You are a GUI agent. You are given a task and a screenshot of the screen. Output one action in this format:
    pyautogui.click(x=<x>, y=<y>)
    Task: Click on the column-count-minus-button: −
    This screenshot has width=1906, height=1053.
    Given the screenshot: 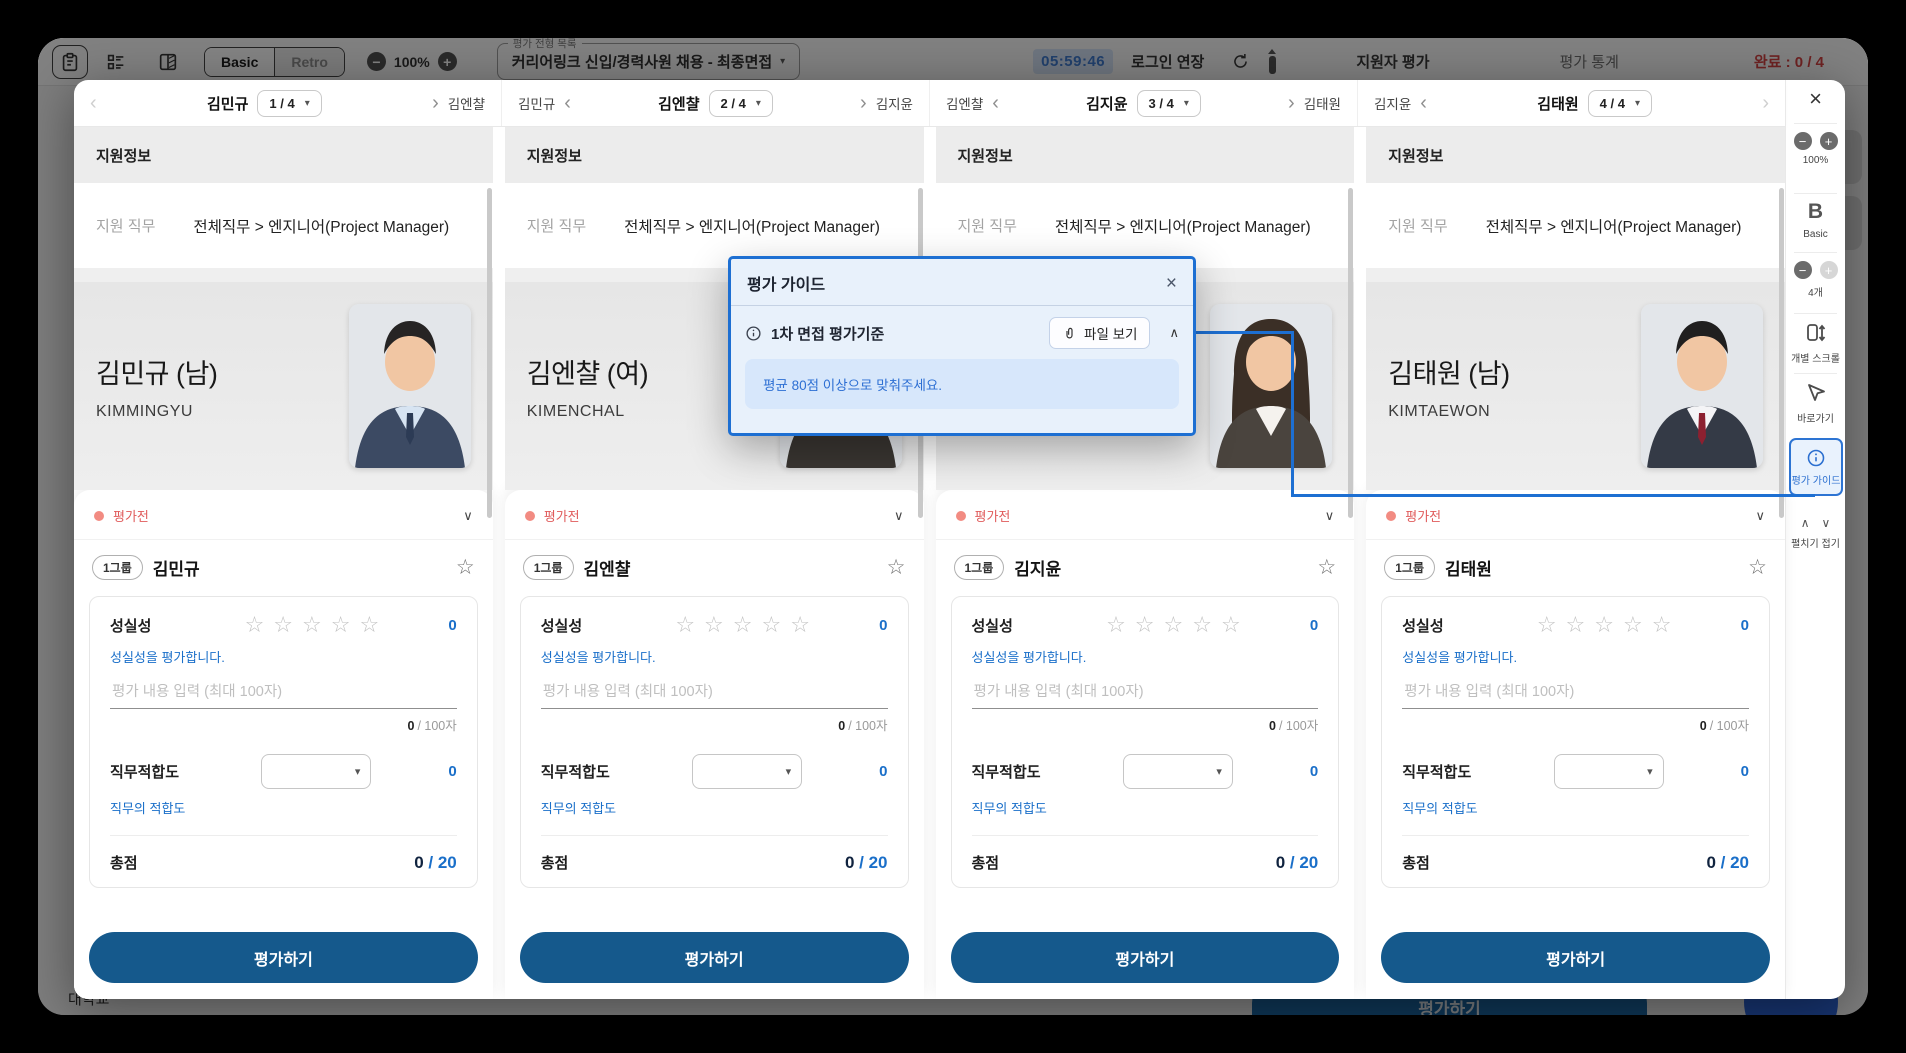 What is the action you would take?
    pyautogui.click(x=1802, y=270)
    